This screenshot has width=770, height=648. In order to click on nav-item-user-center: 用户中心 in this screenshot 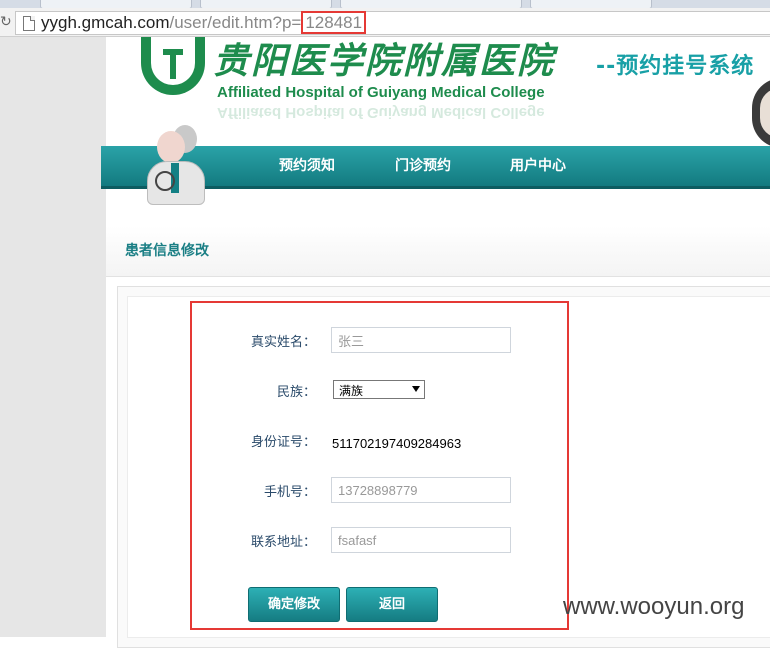, I will do `click(538, 166)`.